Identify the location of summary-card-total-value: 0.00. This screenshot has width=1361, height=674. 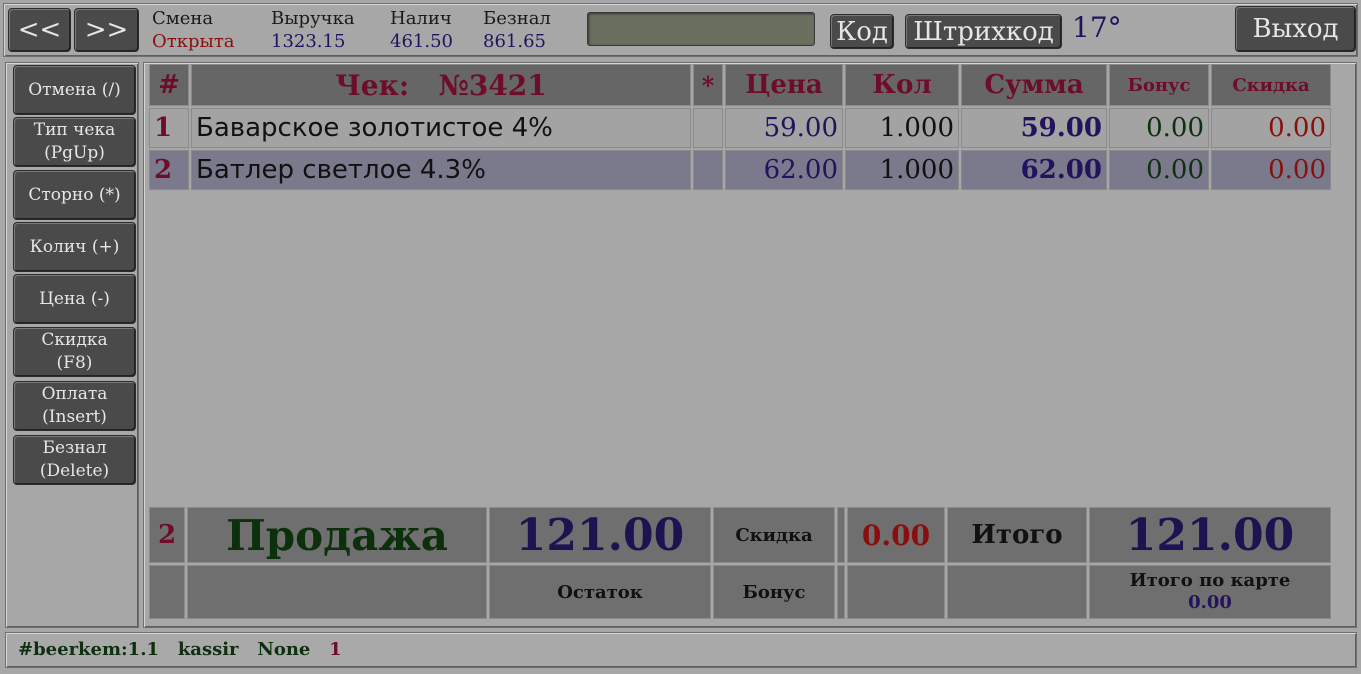
(1210, 602).